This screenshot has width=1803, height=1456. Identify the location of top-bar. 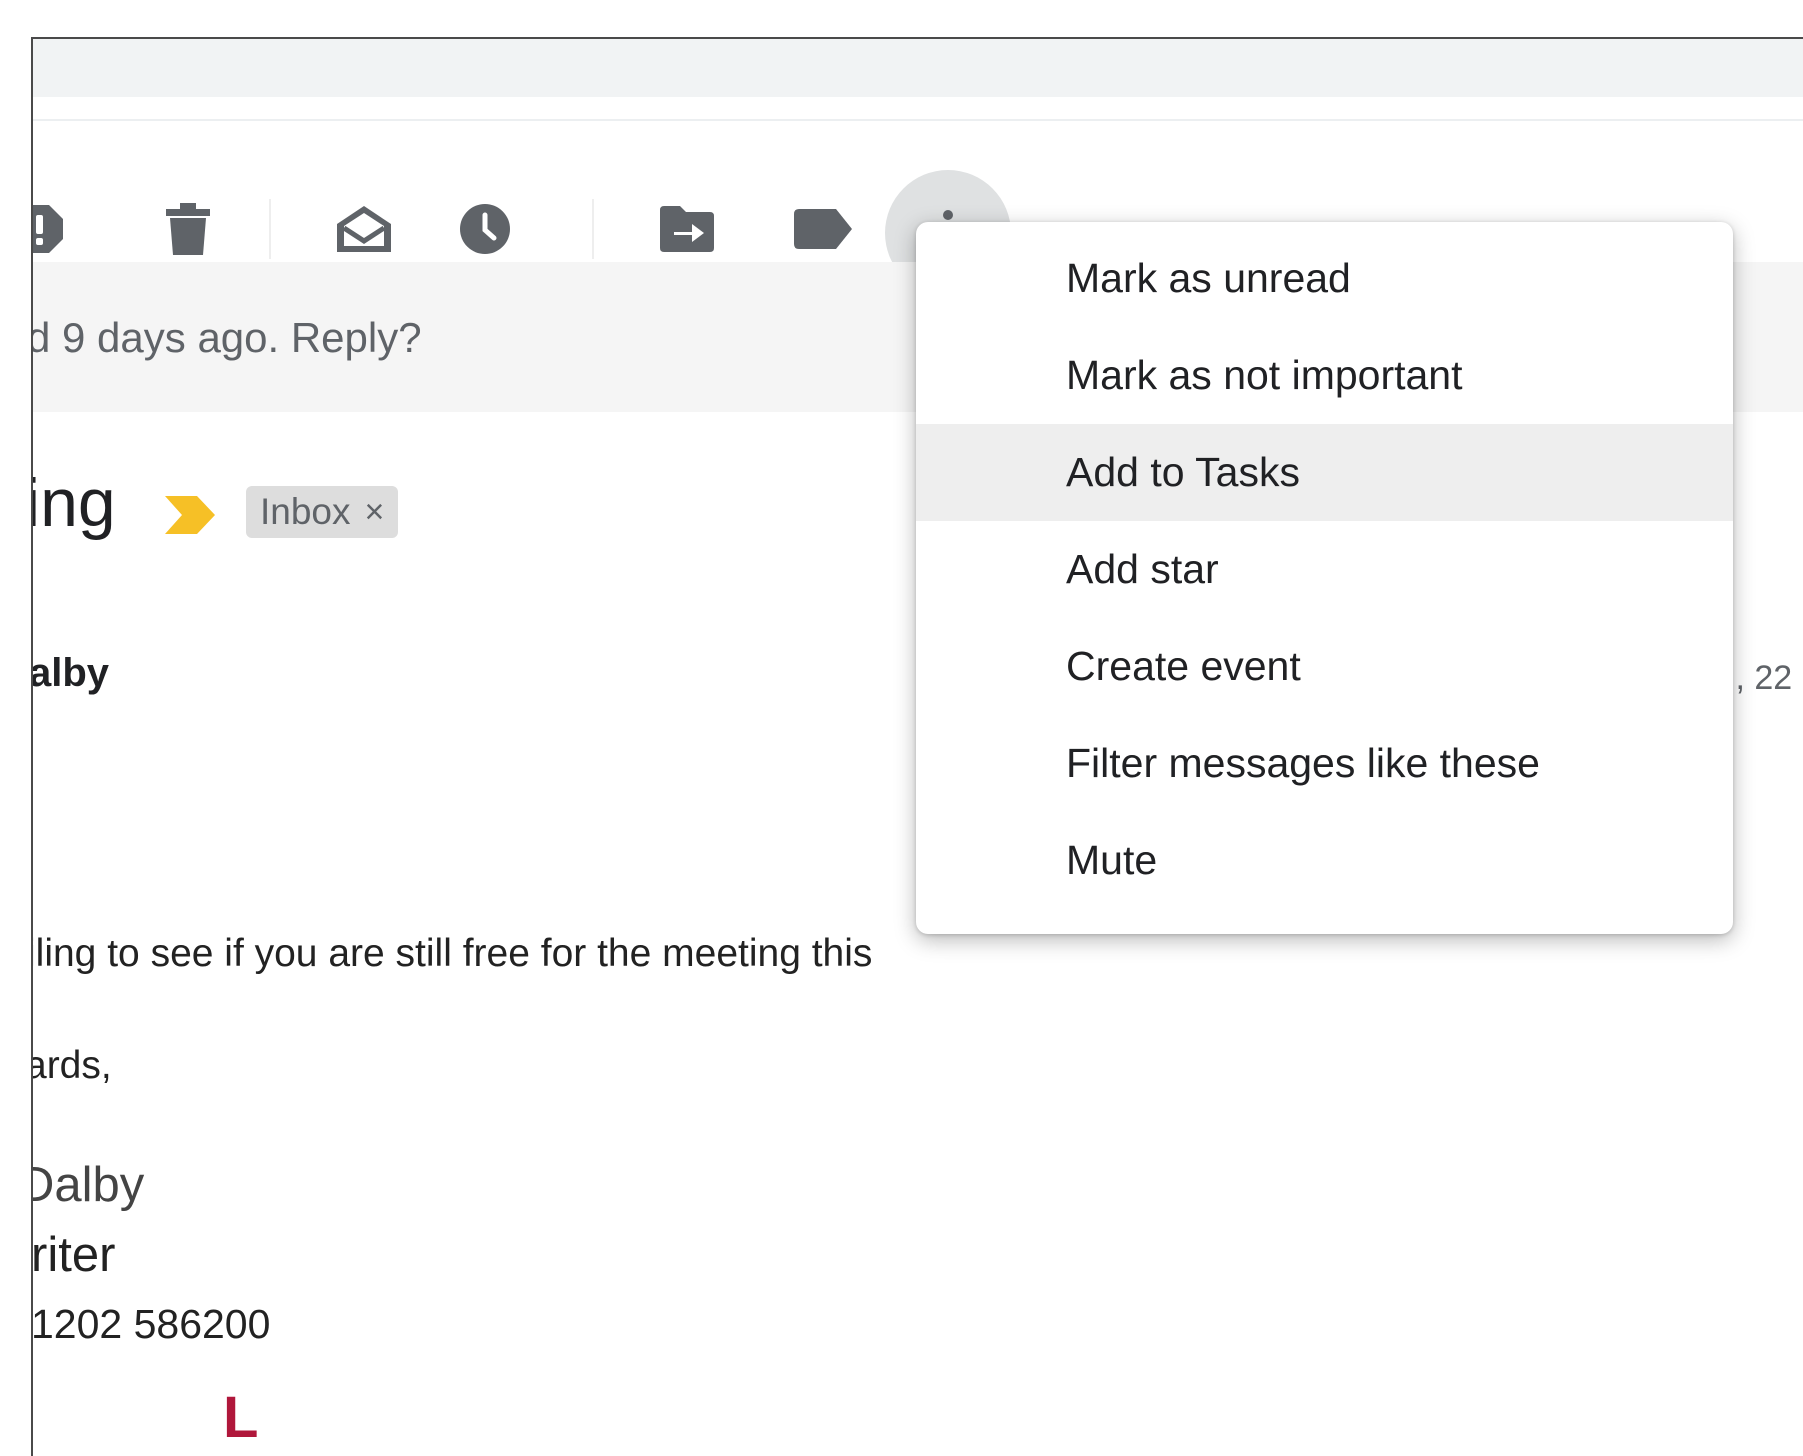
(918, 68).